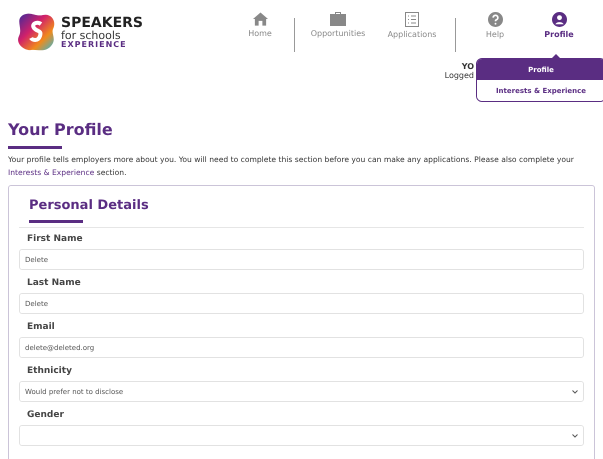  What do you see at coordinates (459, 75) in the screenshot?
I see `login-status: Logged` at bounding box center [459, 75].